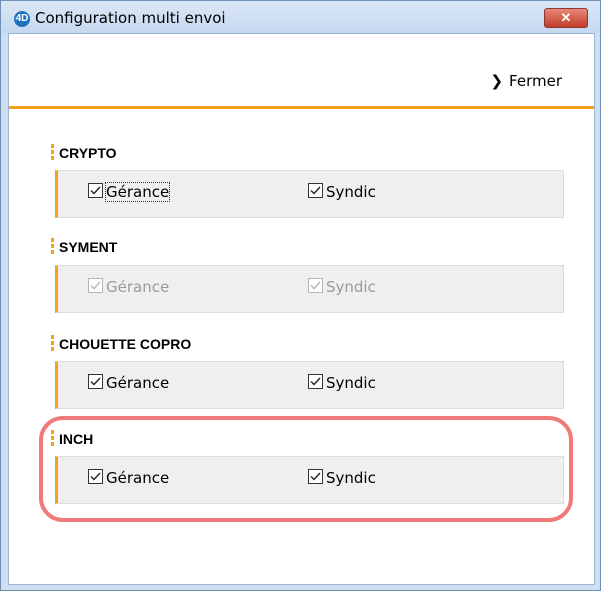 The image size is (601, 591). Describe the element at coordinates (300, 17) in the screenshot. I see `title-bar: 4D Configuration multi envoi ✕` at that location.